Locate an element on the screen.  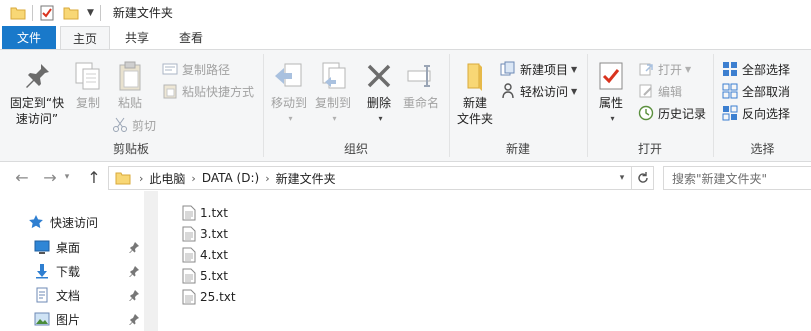
open-icon is located at coordinates (646, 69).